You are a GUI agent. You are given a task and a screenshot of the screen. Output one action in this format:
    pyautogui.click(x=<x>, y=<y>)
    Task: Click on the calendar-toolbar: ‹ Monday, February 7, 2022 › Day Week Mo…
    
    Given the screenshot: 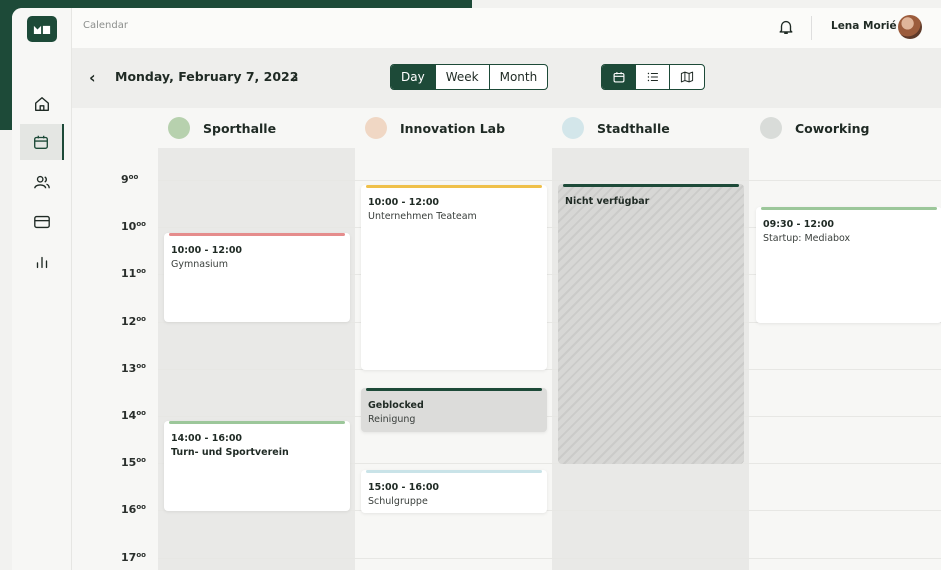 What is the action you would take?
    pyautogui.click(x=506, y=78)
    